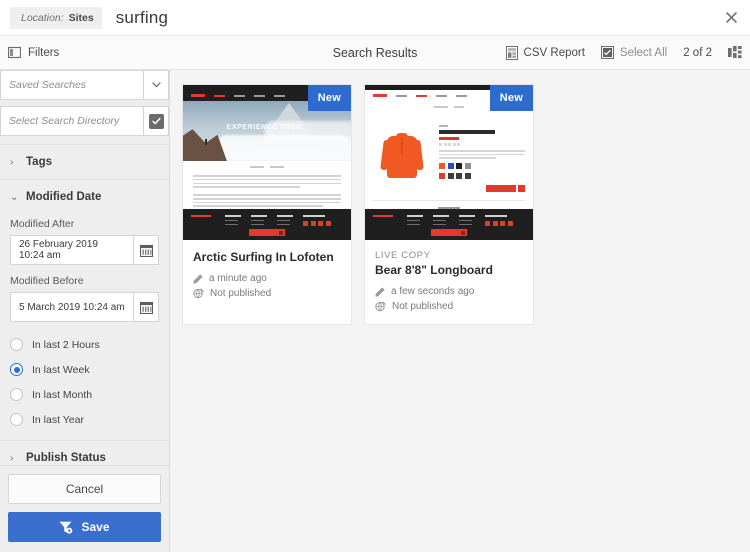 This screenshot has height=552, width=750. What do you see at coordinates (84, 508) in the screenshot?
I see `filters-actions: Cancel Save` at bounding box center [84, 508].